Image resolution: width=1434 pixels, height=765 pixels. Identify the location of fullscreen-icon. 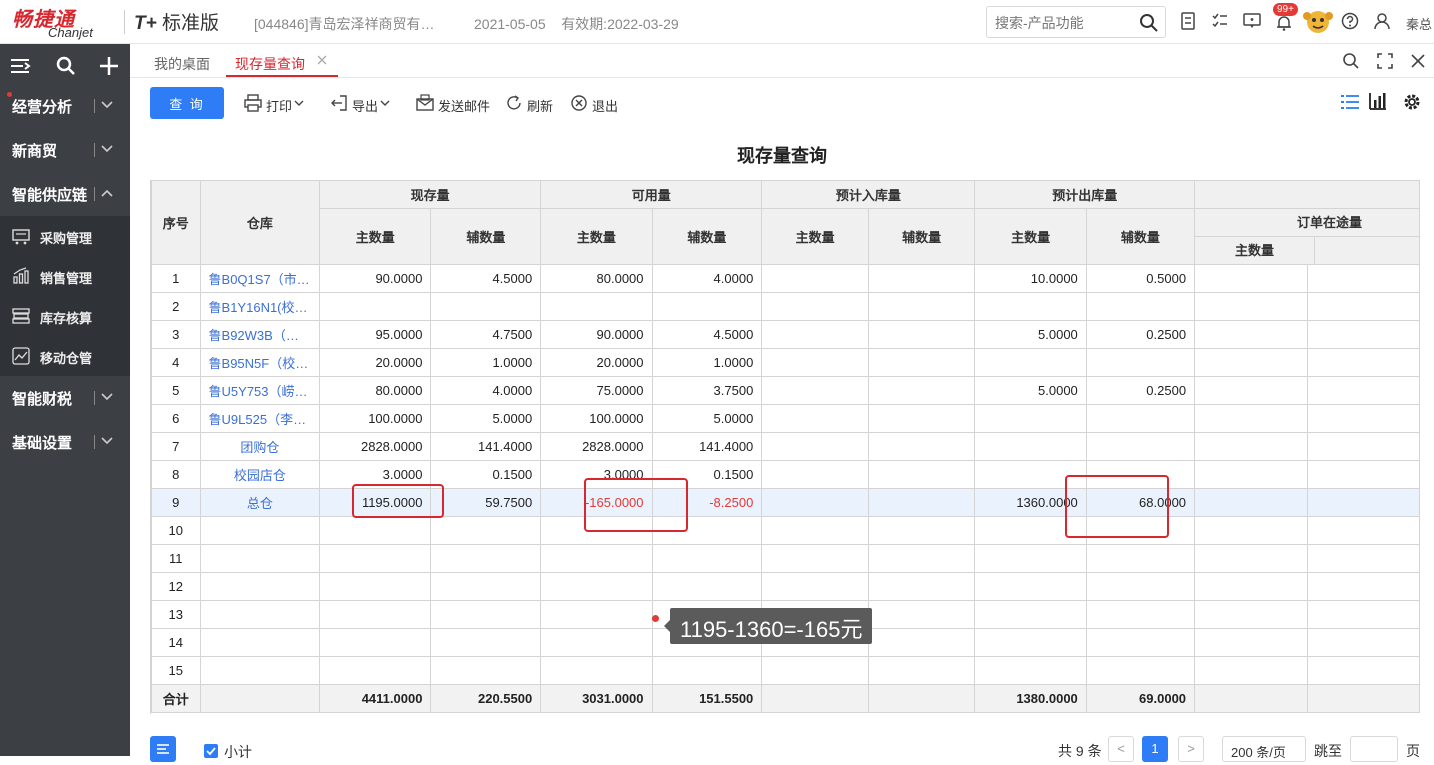
(1385, 62).